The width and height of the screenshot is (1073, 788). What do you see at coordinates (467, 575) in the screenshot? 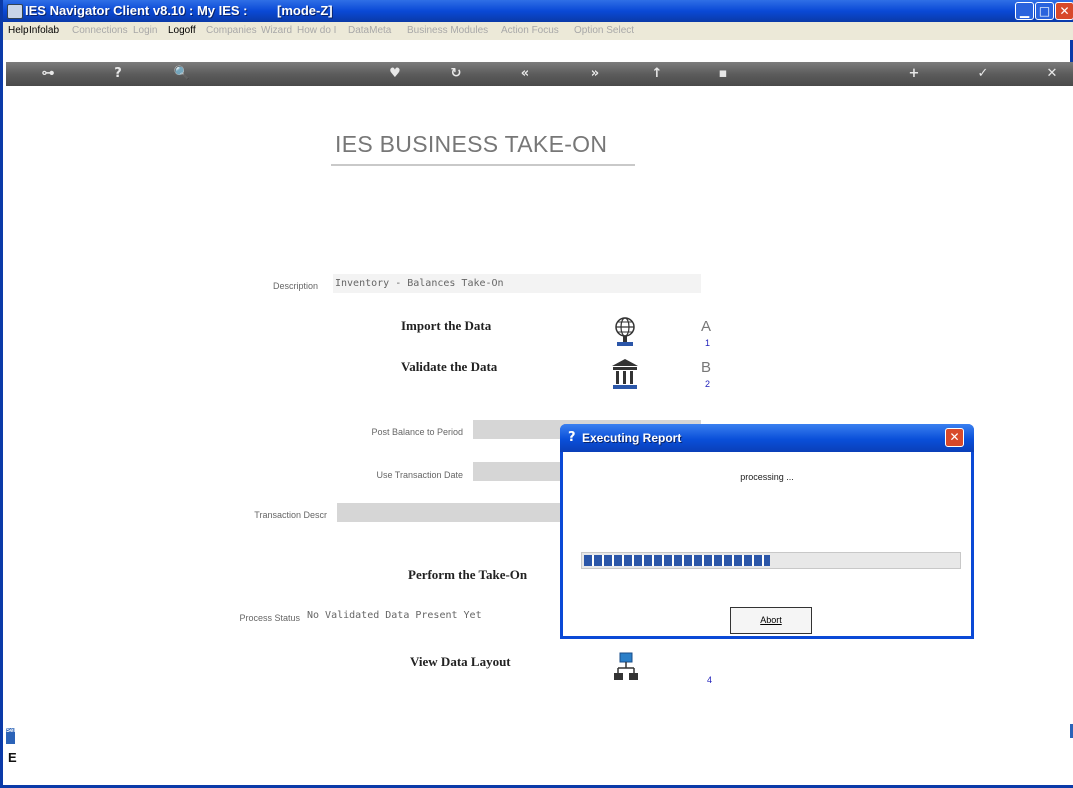
I see `perform-take-on-button: Perform the Take-On` at bounding box center [467, 575].